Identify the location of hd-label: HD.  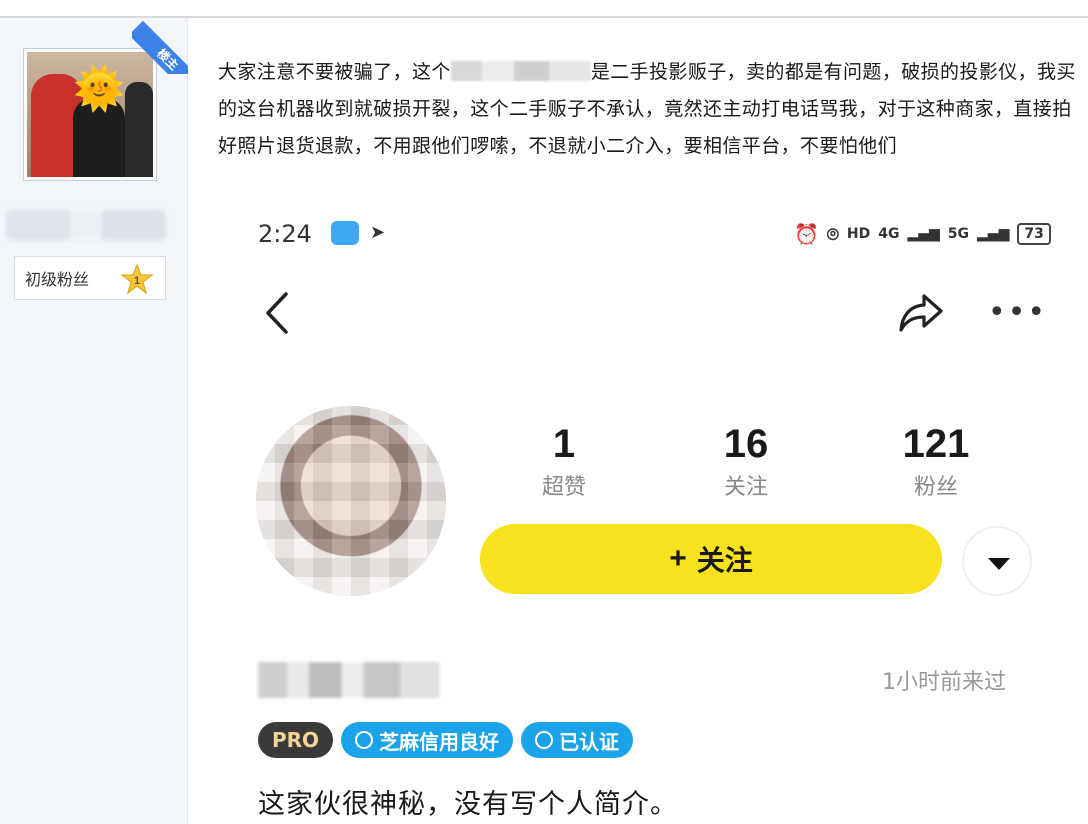
(858, 234).